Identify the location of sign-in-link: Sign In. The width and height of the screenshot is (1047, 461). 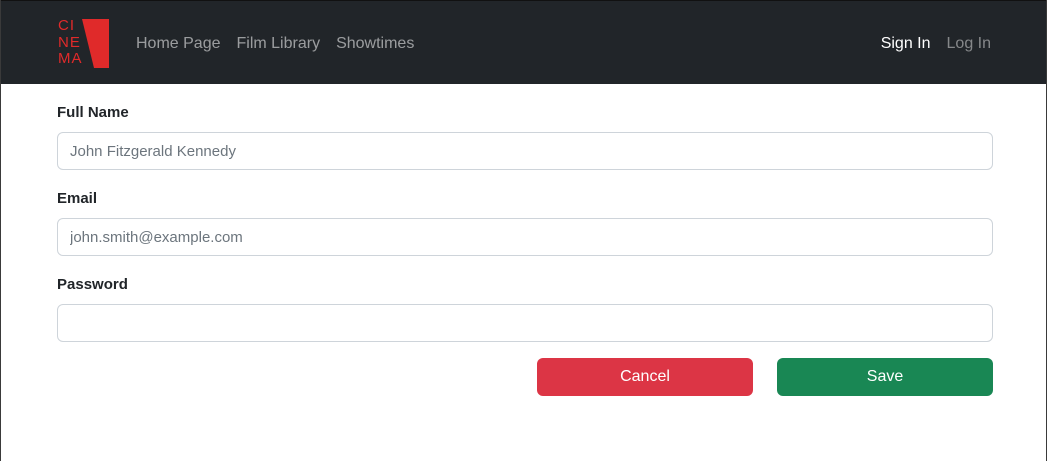
(906, 44).